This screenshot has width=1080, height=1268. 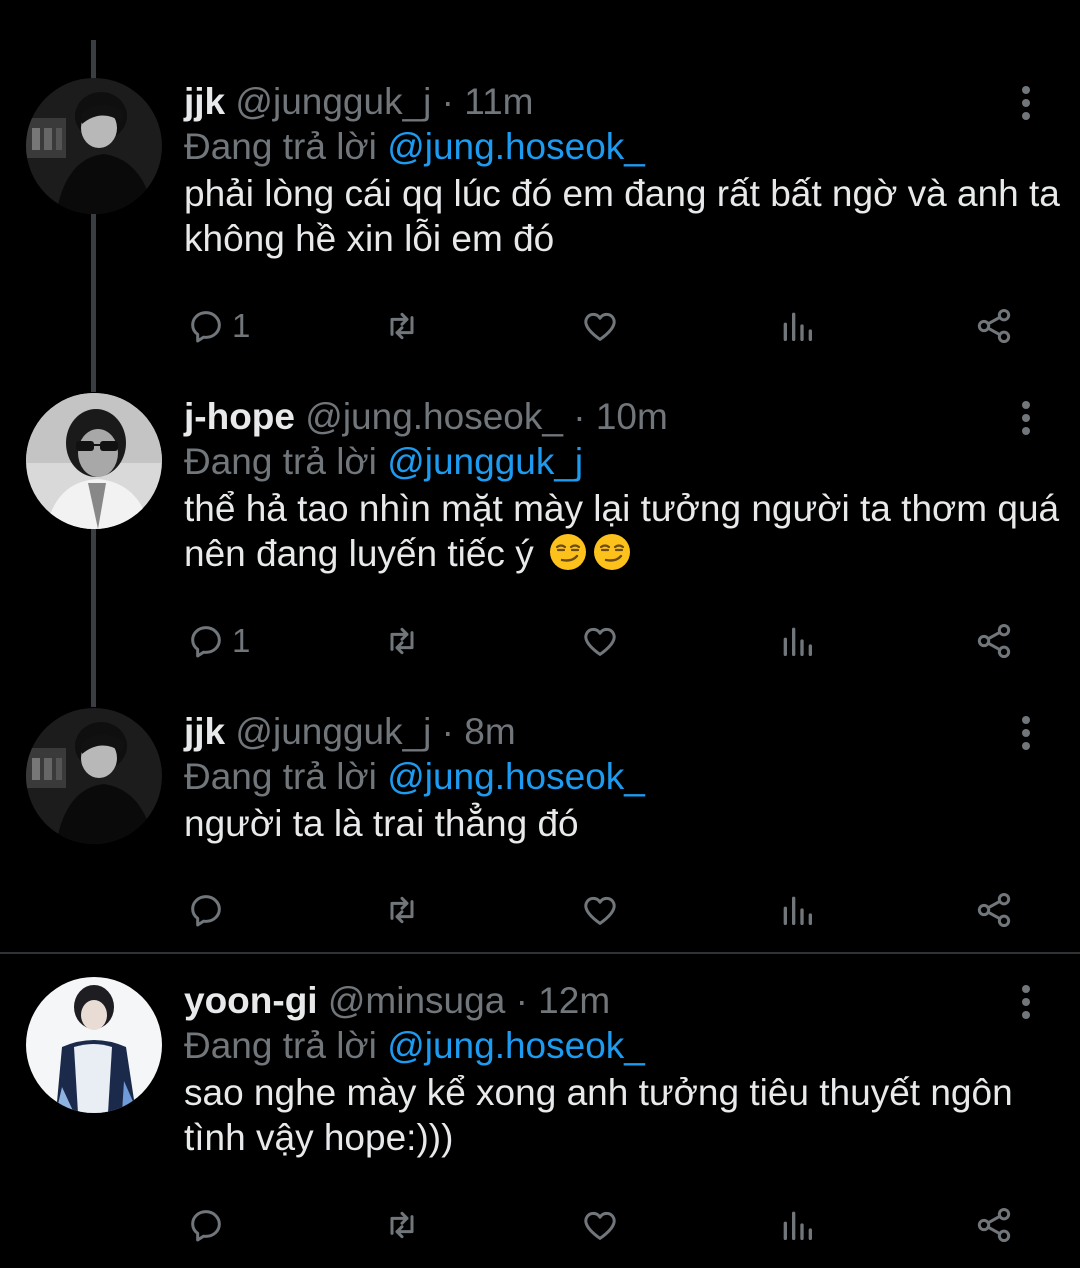 What do you see at coordinates (416, 1000) in the screenshot?
I see `user-handle: @minsuga` at bounding box center [416, 1000].